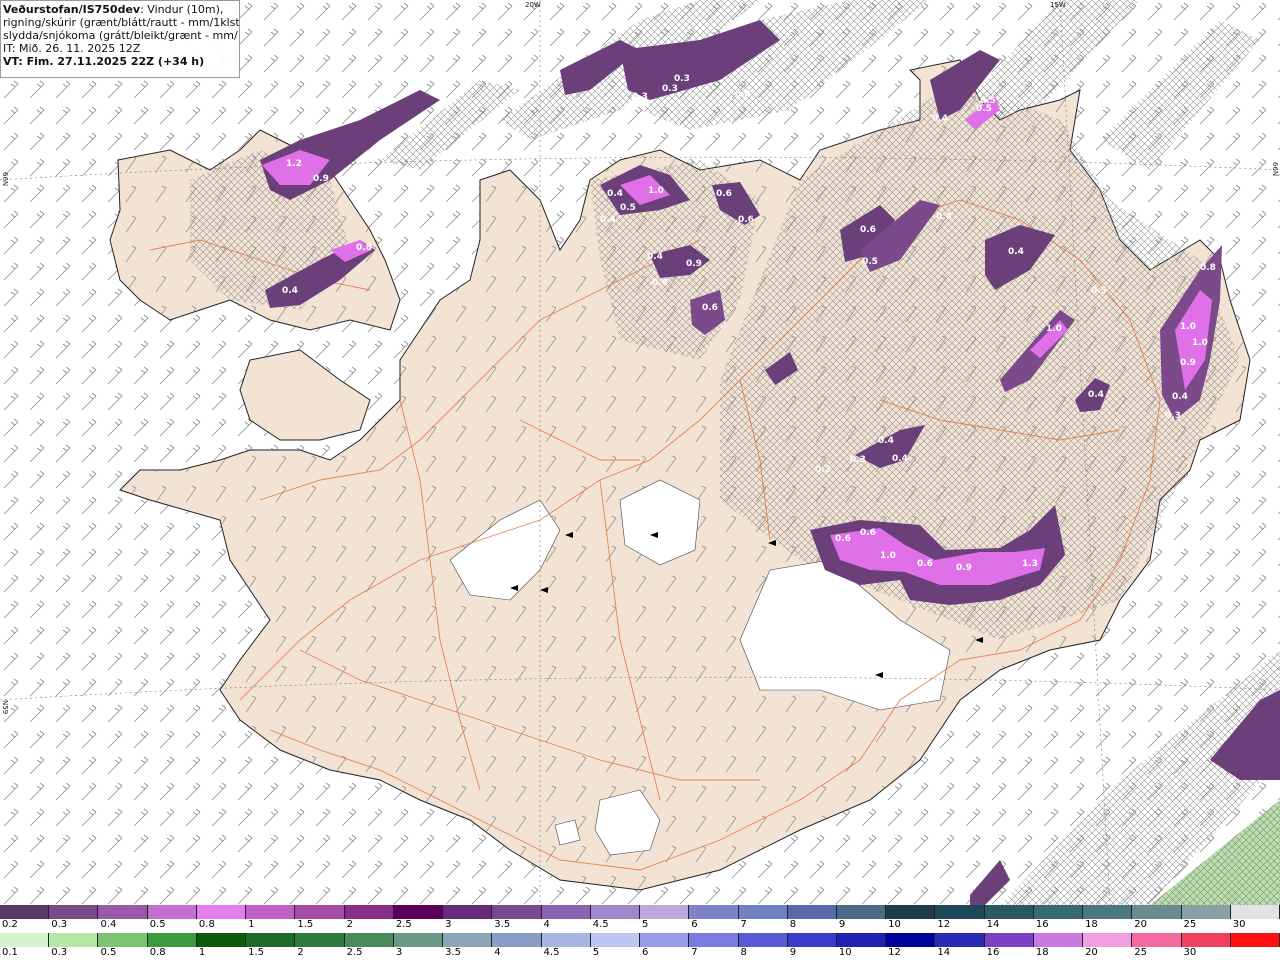 The image size is (1280, 960). I want to click on snow-legend-bar, so click(640, 912).